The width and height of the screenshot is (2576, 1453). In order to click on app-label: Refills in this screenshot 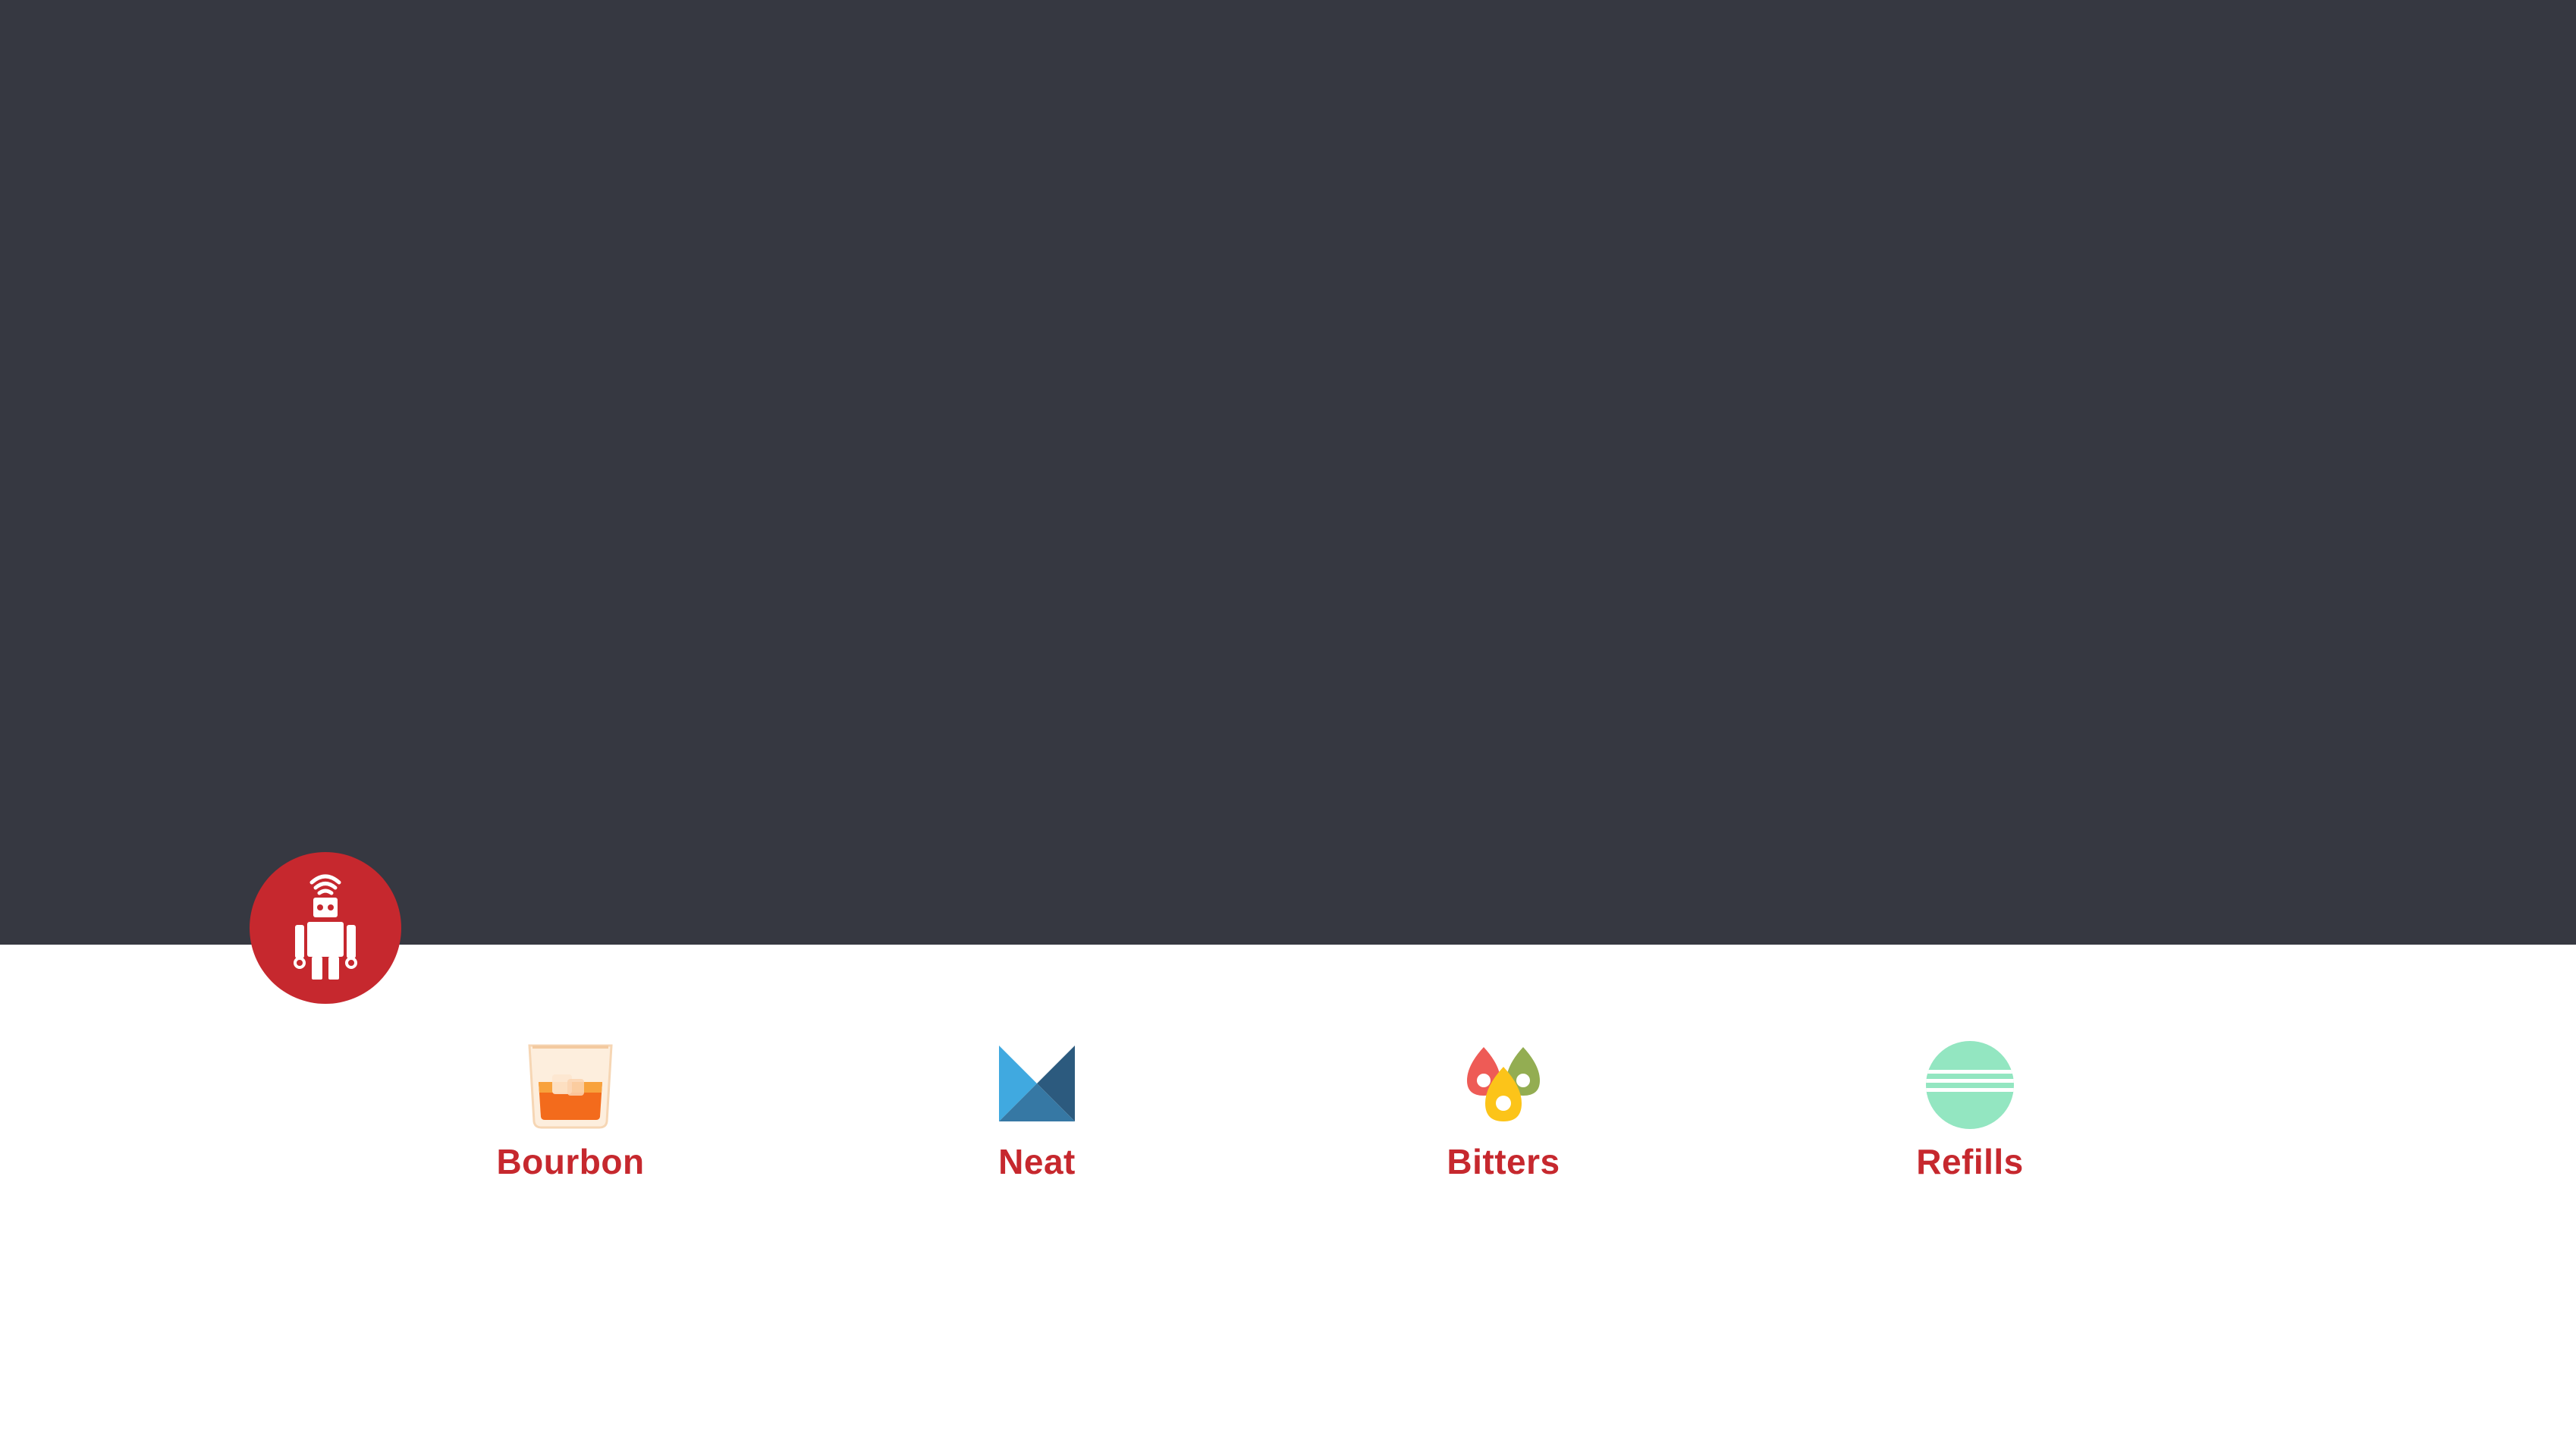, I will do `click(1970, 1161)`.